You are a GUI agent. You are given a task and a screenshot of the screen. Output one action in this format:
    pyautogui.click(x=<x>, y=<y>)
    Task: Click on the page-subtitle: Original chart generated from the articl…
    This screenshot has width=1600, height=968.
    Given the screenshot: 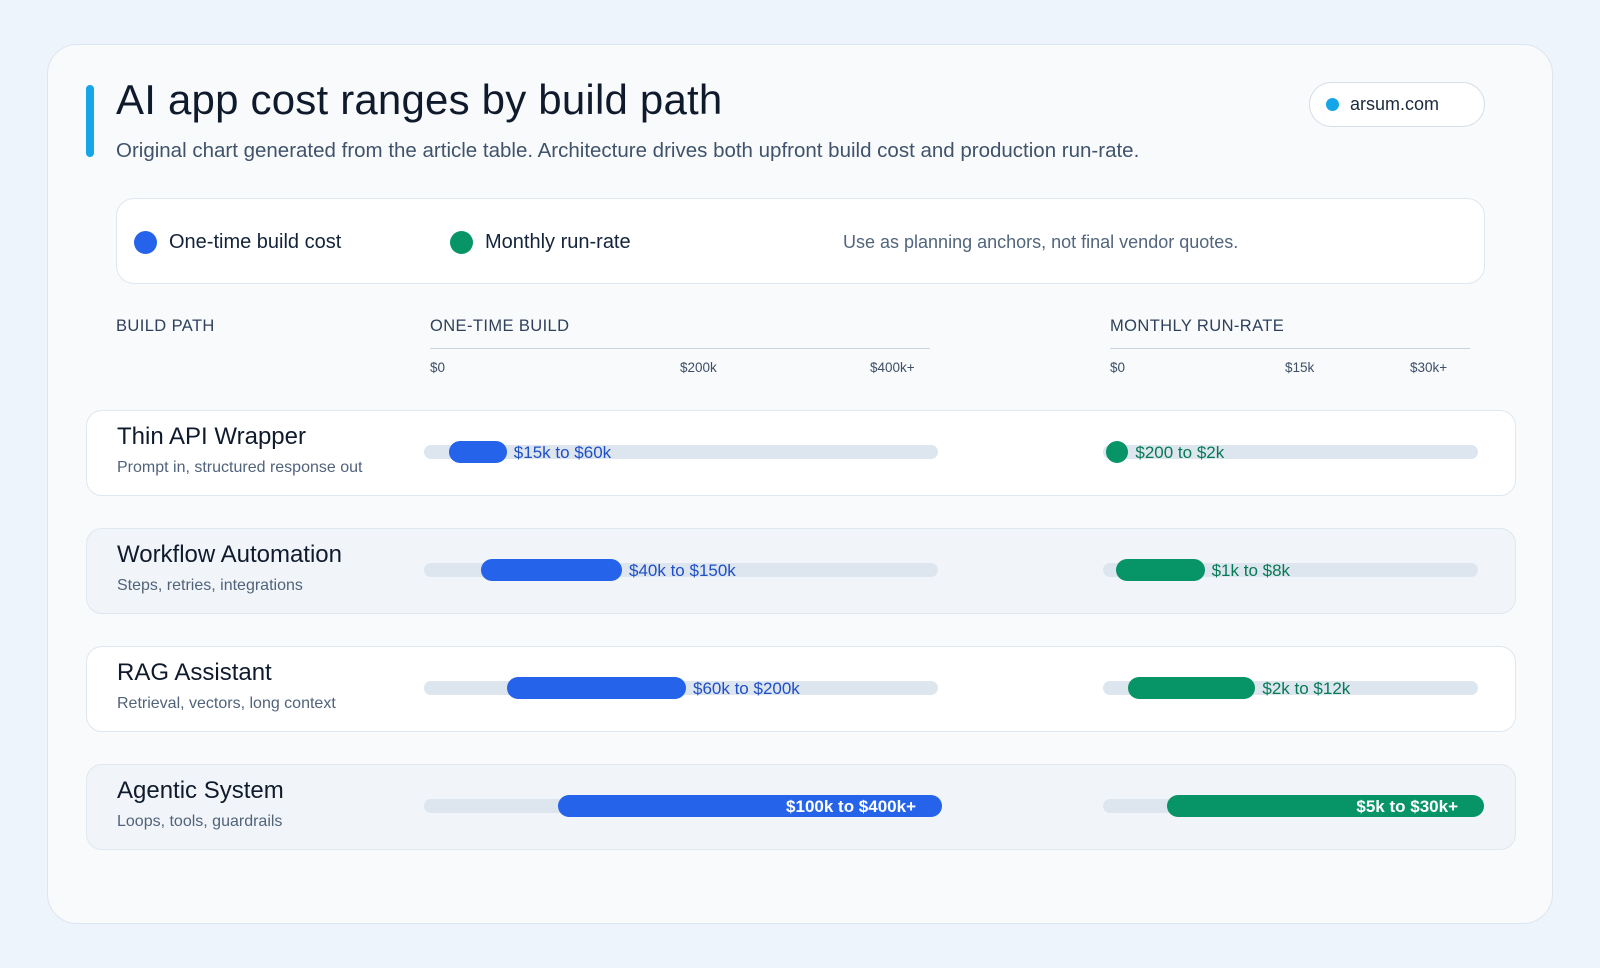 What is the action you would take?
    pyautogui.click(x=628, y=150)
    